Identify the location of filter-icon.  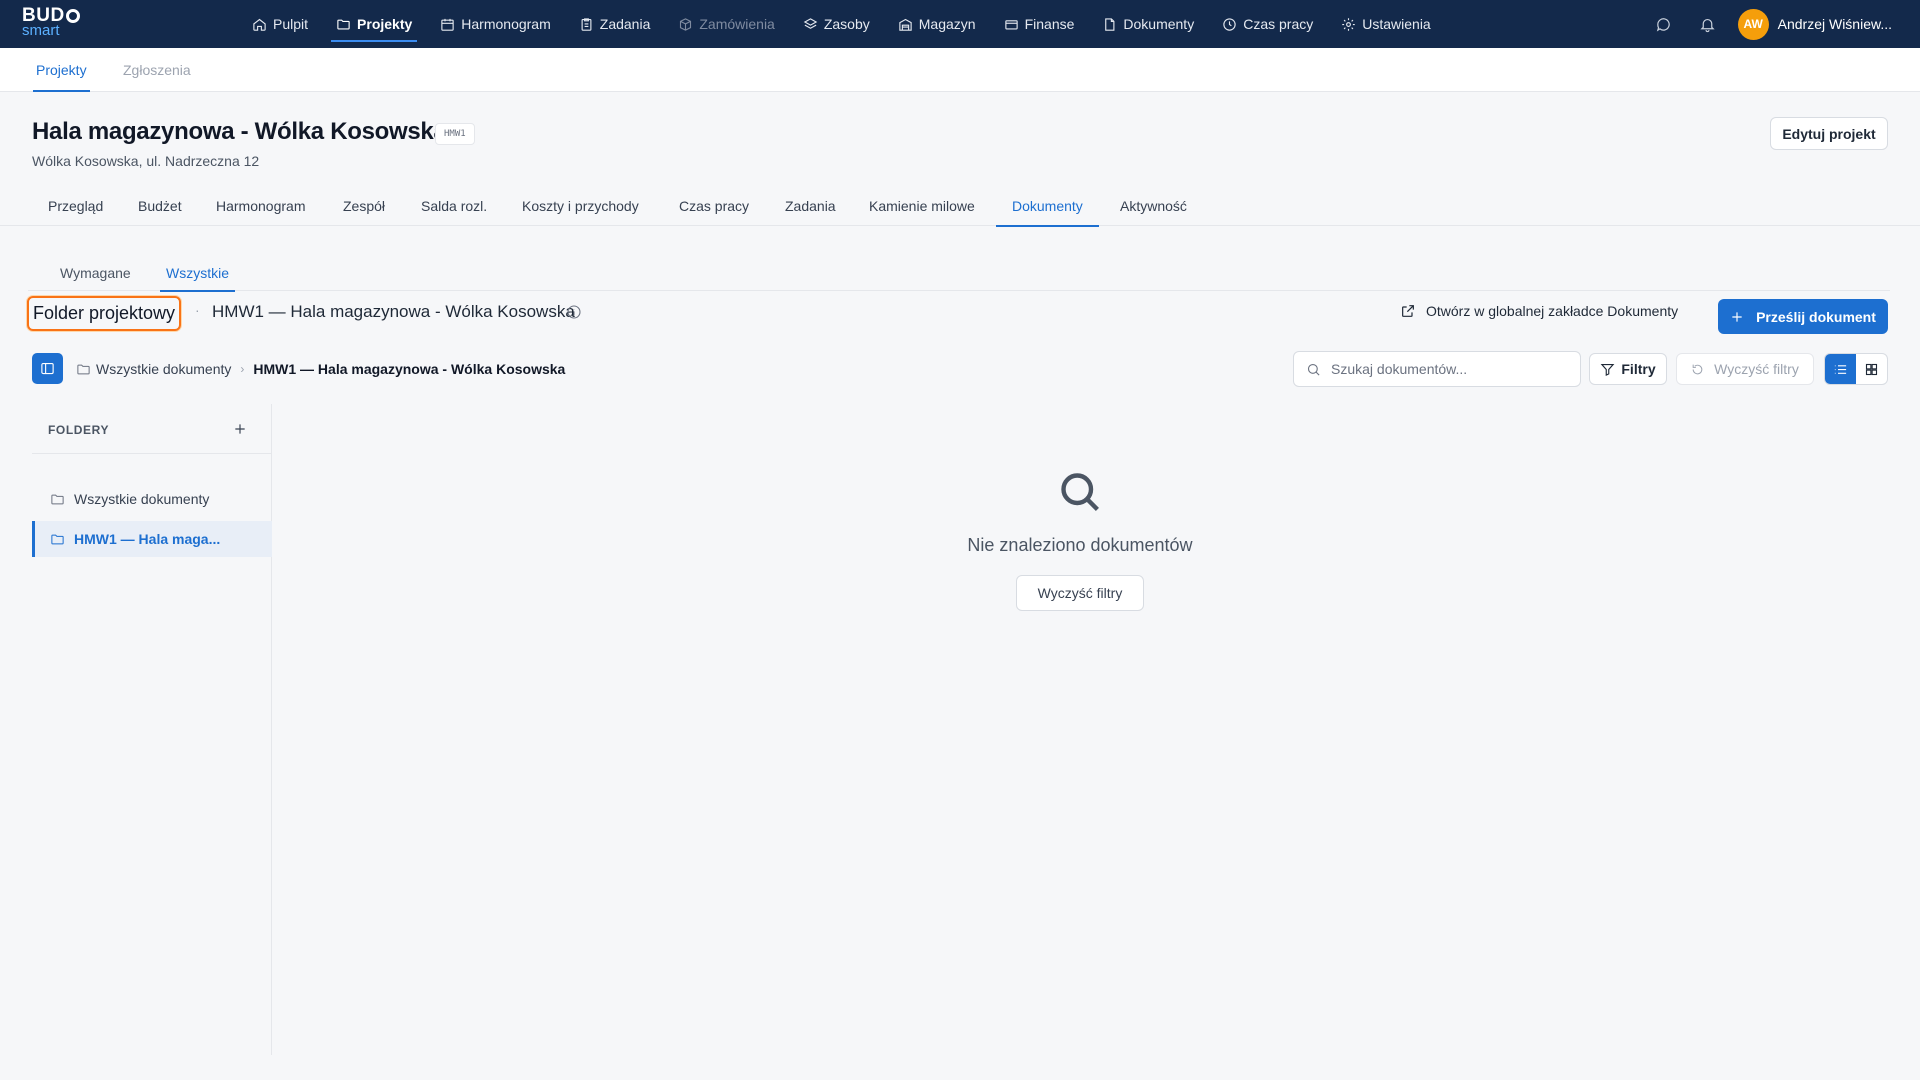
(1608, 369).